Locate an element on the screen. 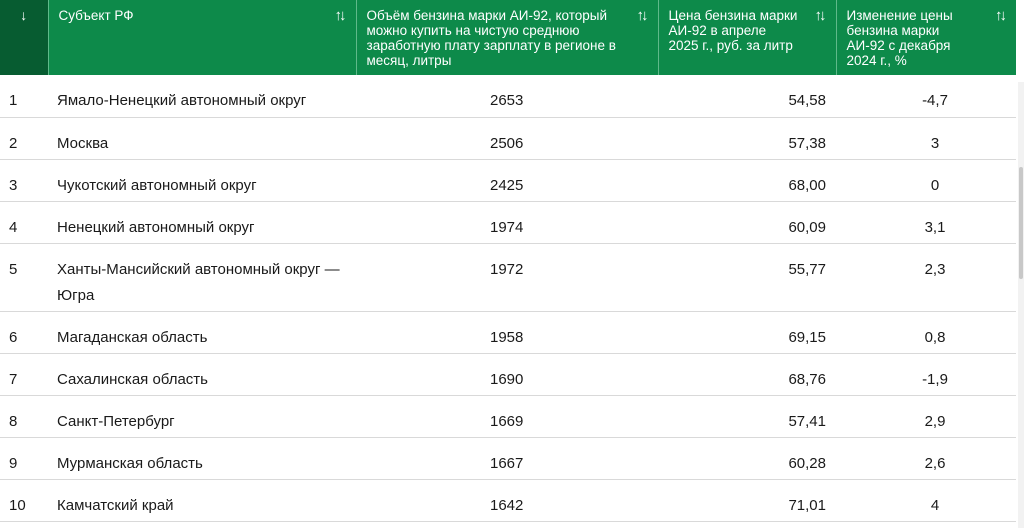 This screenshot has height=528, width=1024. liters-cell: 1958 is located at coordinates (507, 332).